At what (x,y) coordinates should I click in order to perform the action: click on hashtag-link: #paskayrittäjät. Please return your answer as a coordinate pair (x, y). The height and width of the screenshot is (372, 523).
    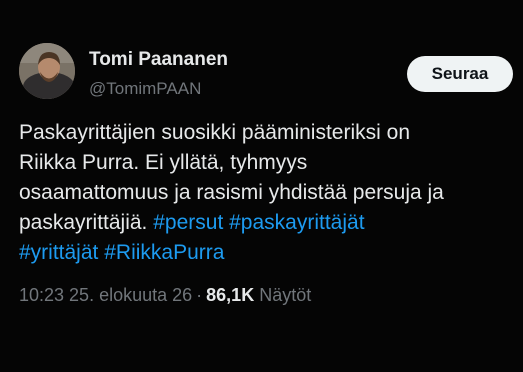
    Looking at the image, I should click on (296, 222).